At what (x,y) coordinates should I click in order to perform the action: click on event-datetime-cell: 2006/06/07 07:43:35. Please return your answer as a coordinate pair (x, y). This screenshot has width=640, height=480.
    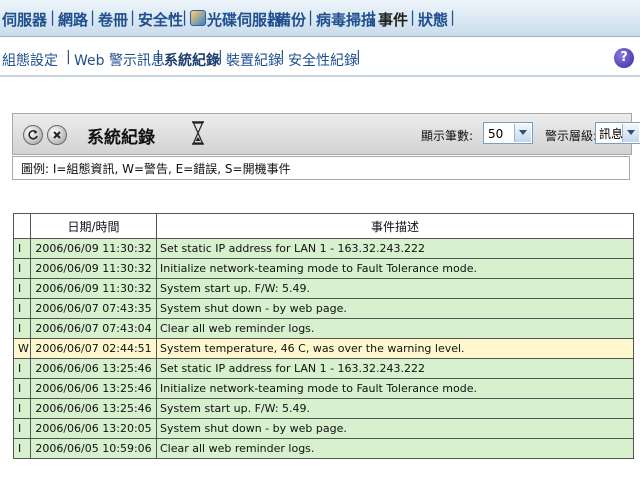
    Looking at the image, I should click on (93, 308).